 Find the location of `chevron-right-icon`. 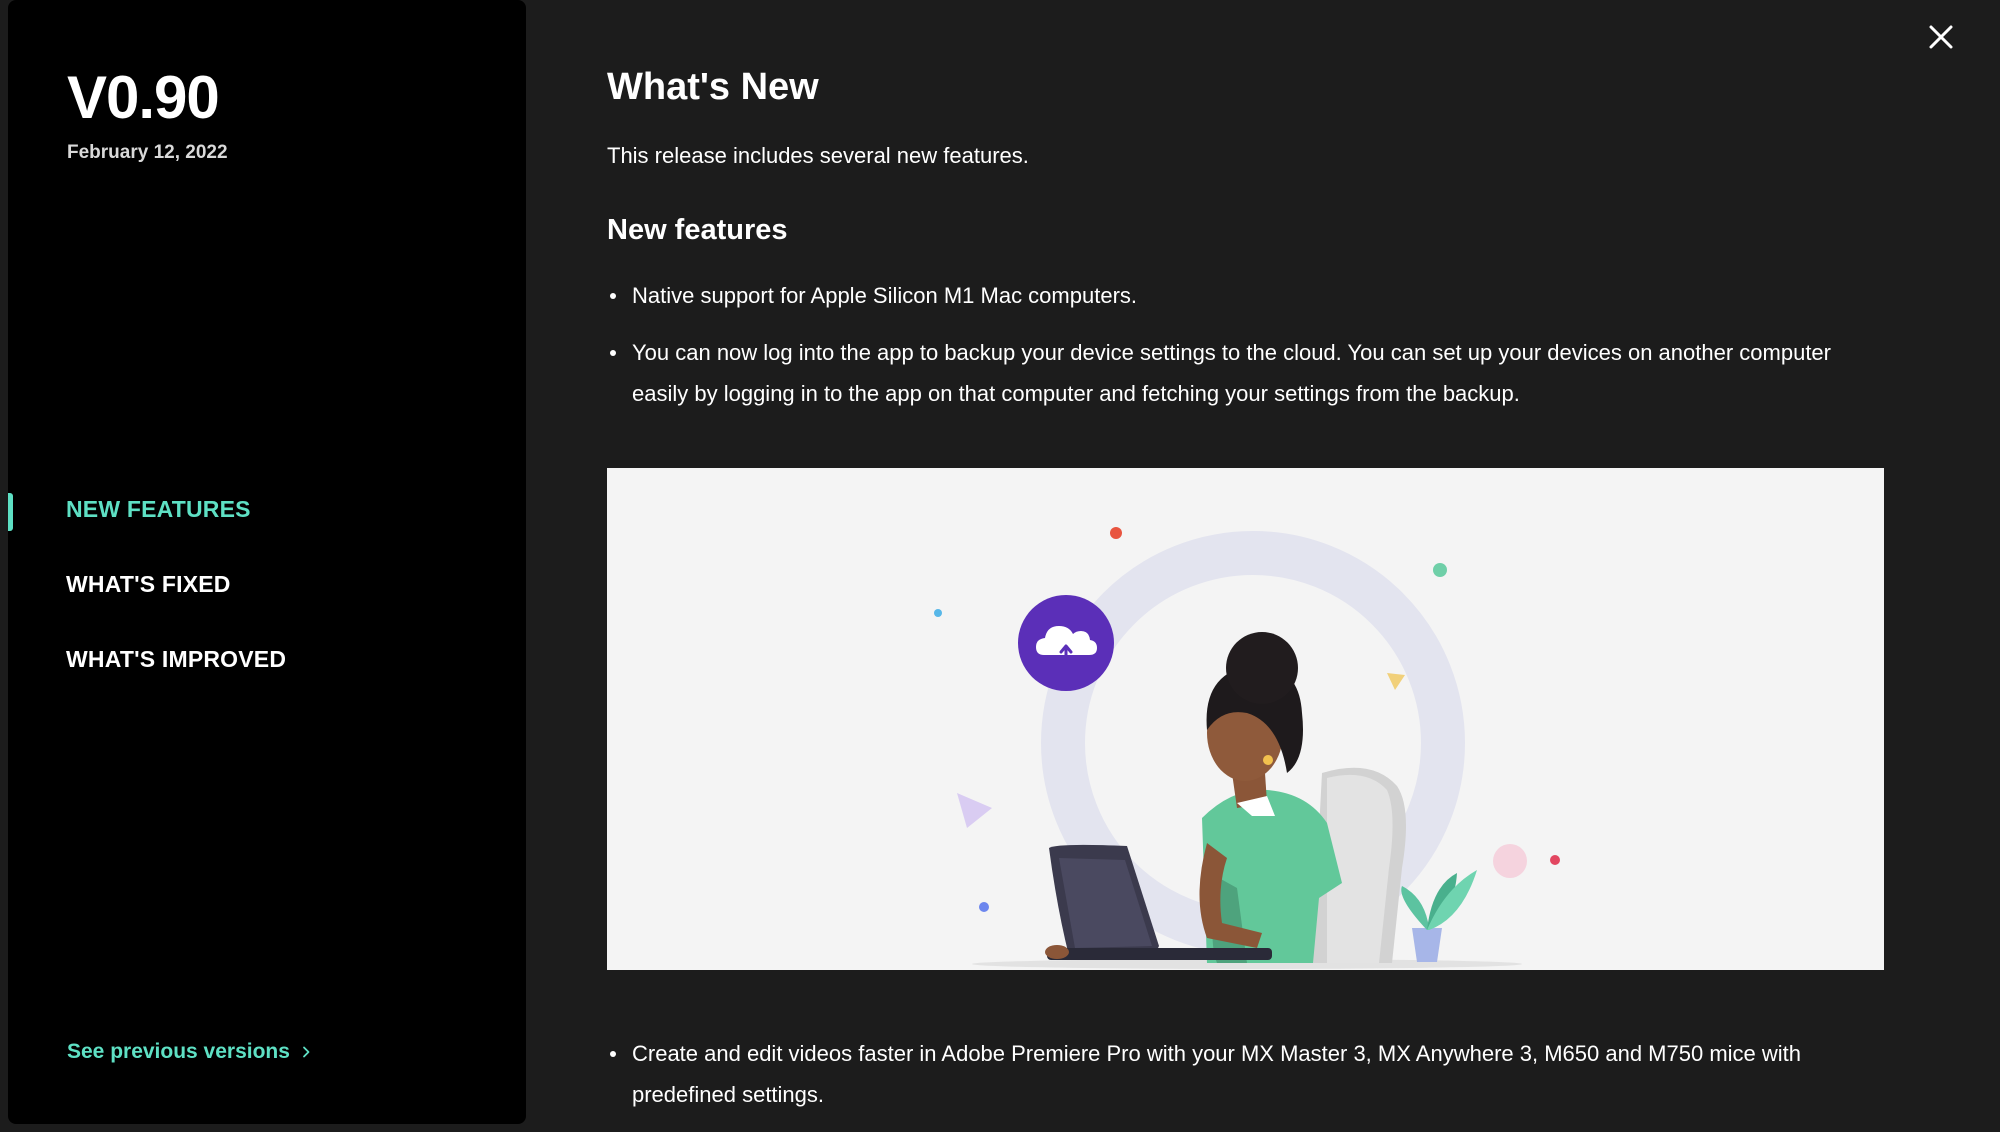

chevron-right-icon is located at coordinates (306, 1052).